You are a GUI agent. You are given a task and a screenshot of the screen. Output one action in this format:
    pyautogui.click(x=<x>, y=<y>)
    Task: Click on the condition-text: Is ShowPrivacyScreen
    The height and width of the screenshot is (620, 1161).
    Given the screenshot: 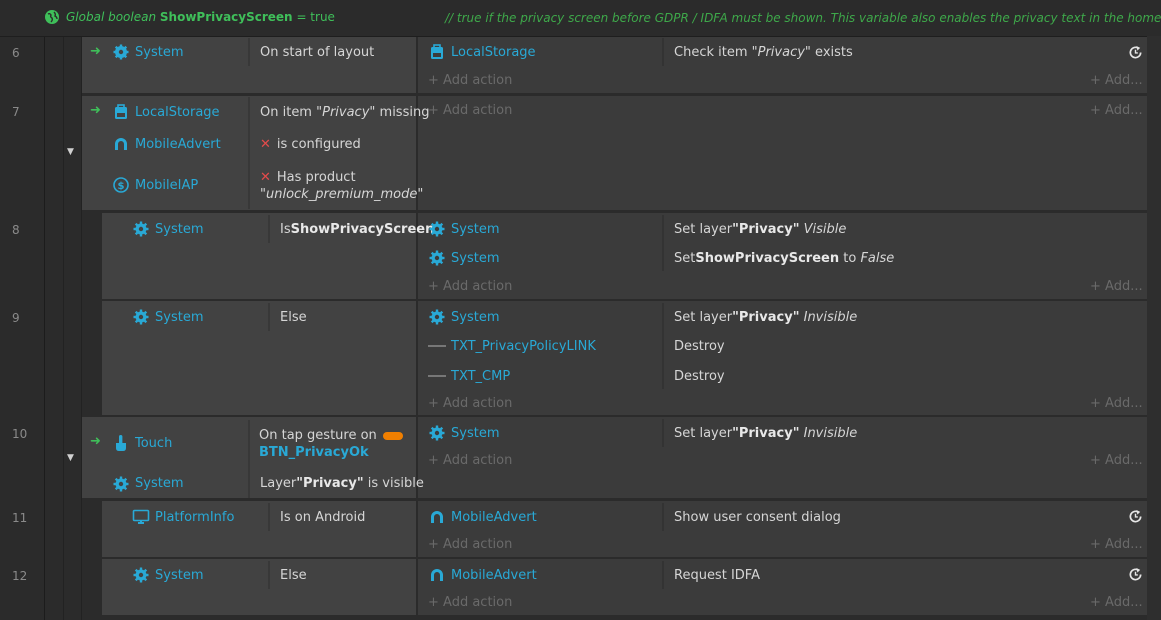 What is the action you would take?
    pyautogui.click(x=352, y=229)
    